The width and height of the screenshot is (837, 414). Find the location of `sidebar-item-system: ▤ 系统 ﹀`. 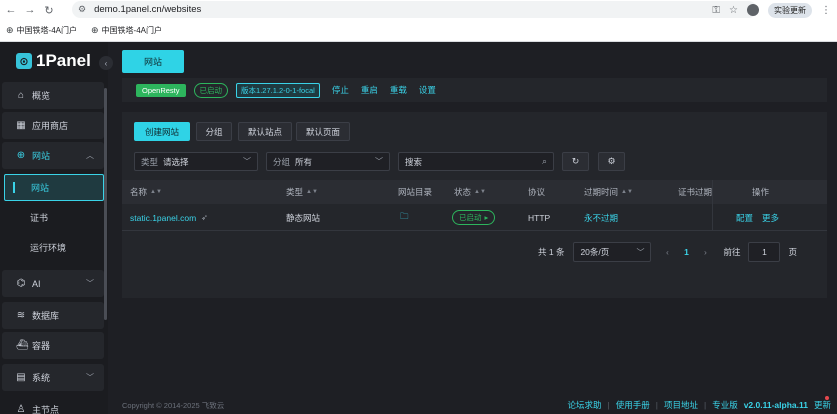

sidebar-item-system: ▤ 系统 ﹀ is located at coordinates (53, 377).